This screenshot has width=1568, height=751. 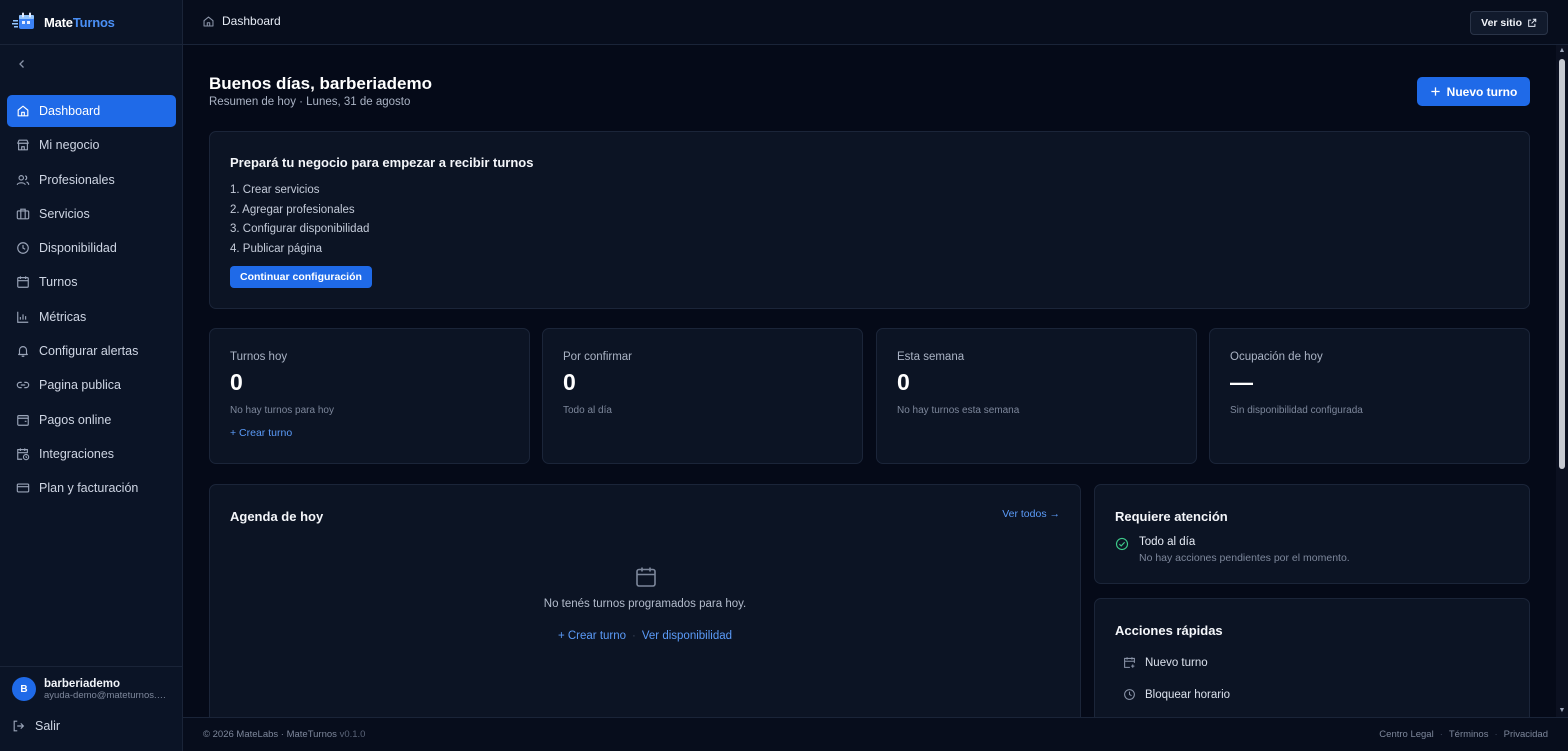 What do you see at coordinates (1532, 22) in the screenshot?
I see `external-link-icon` at bounding box center [1532, 22].